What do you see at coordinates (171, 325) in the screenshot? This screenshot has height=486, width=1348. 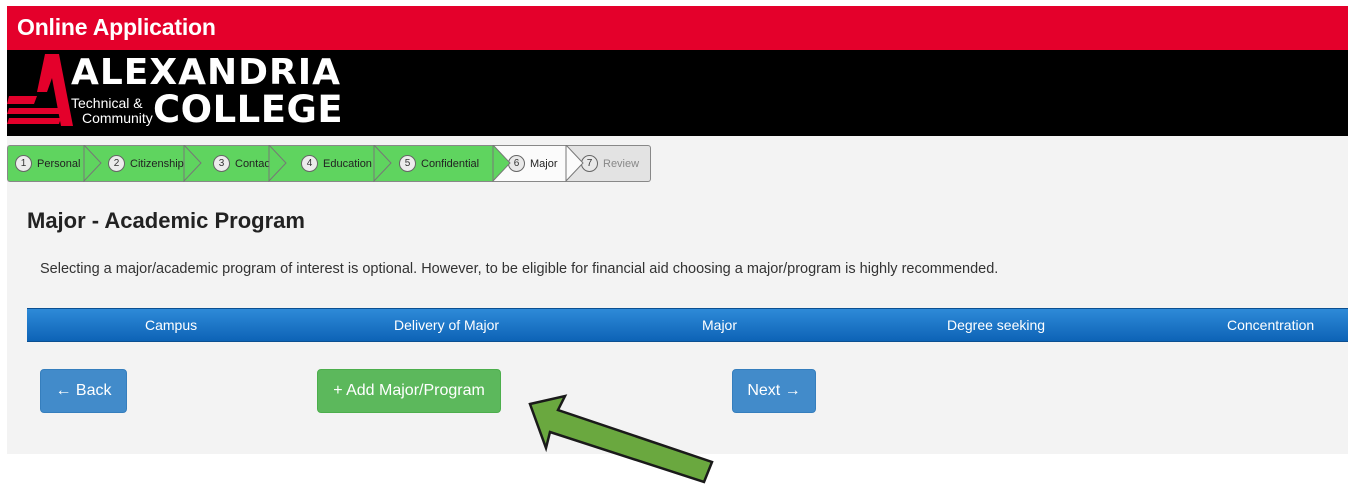 I see `column-header-campus: Campus` at bounding box center [171, 325].